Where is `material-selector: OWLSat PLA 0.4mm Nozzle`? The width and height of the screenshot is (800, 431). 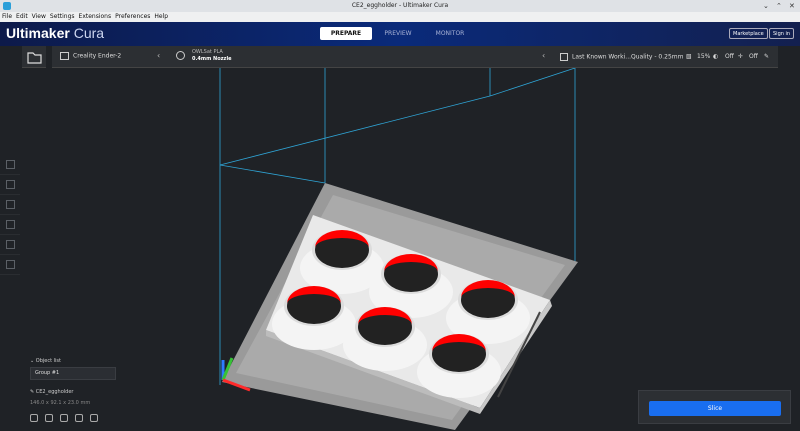 material-selector: OWLSat PLA 0.4mm Nozzle is located at coordinates (212, 56).